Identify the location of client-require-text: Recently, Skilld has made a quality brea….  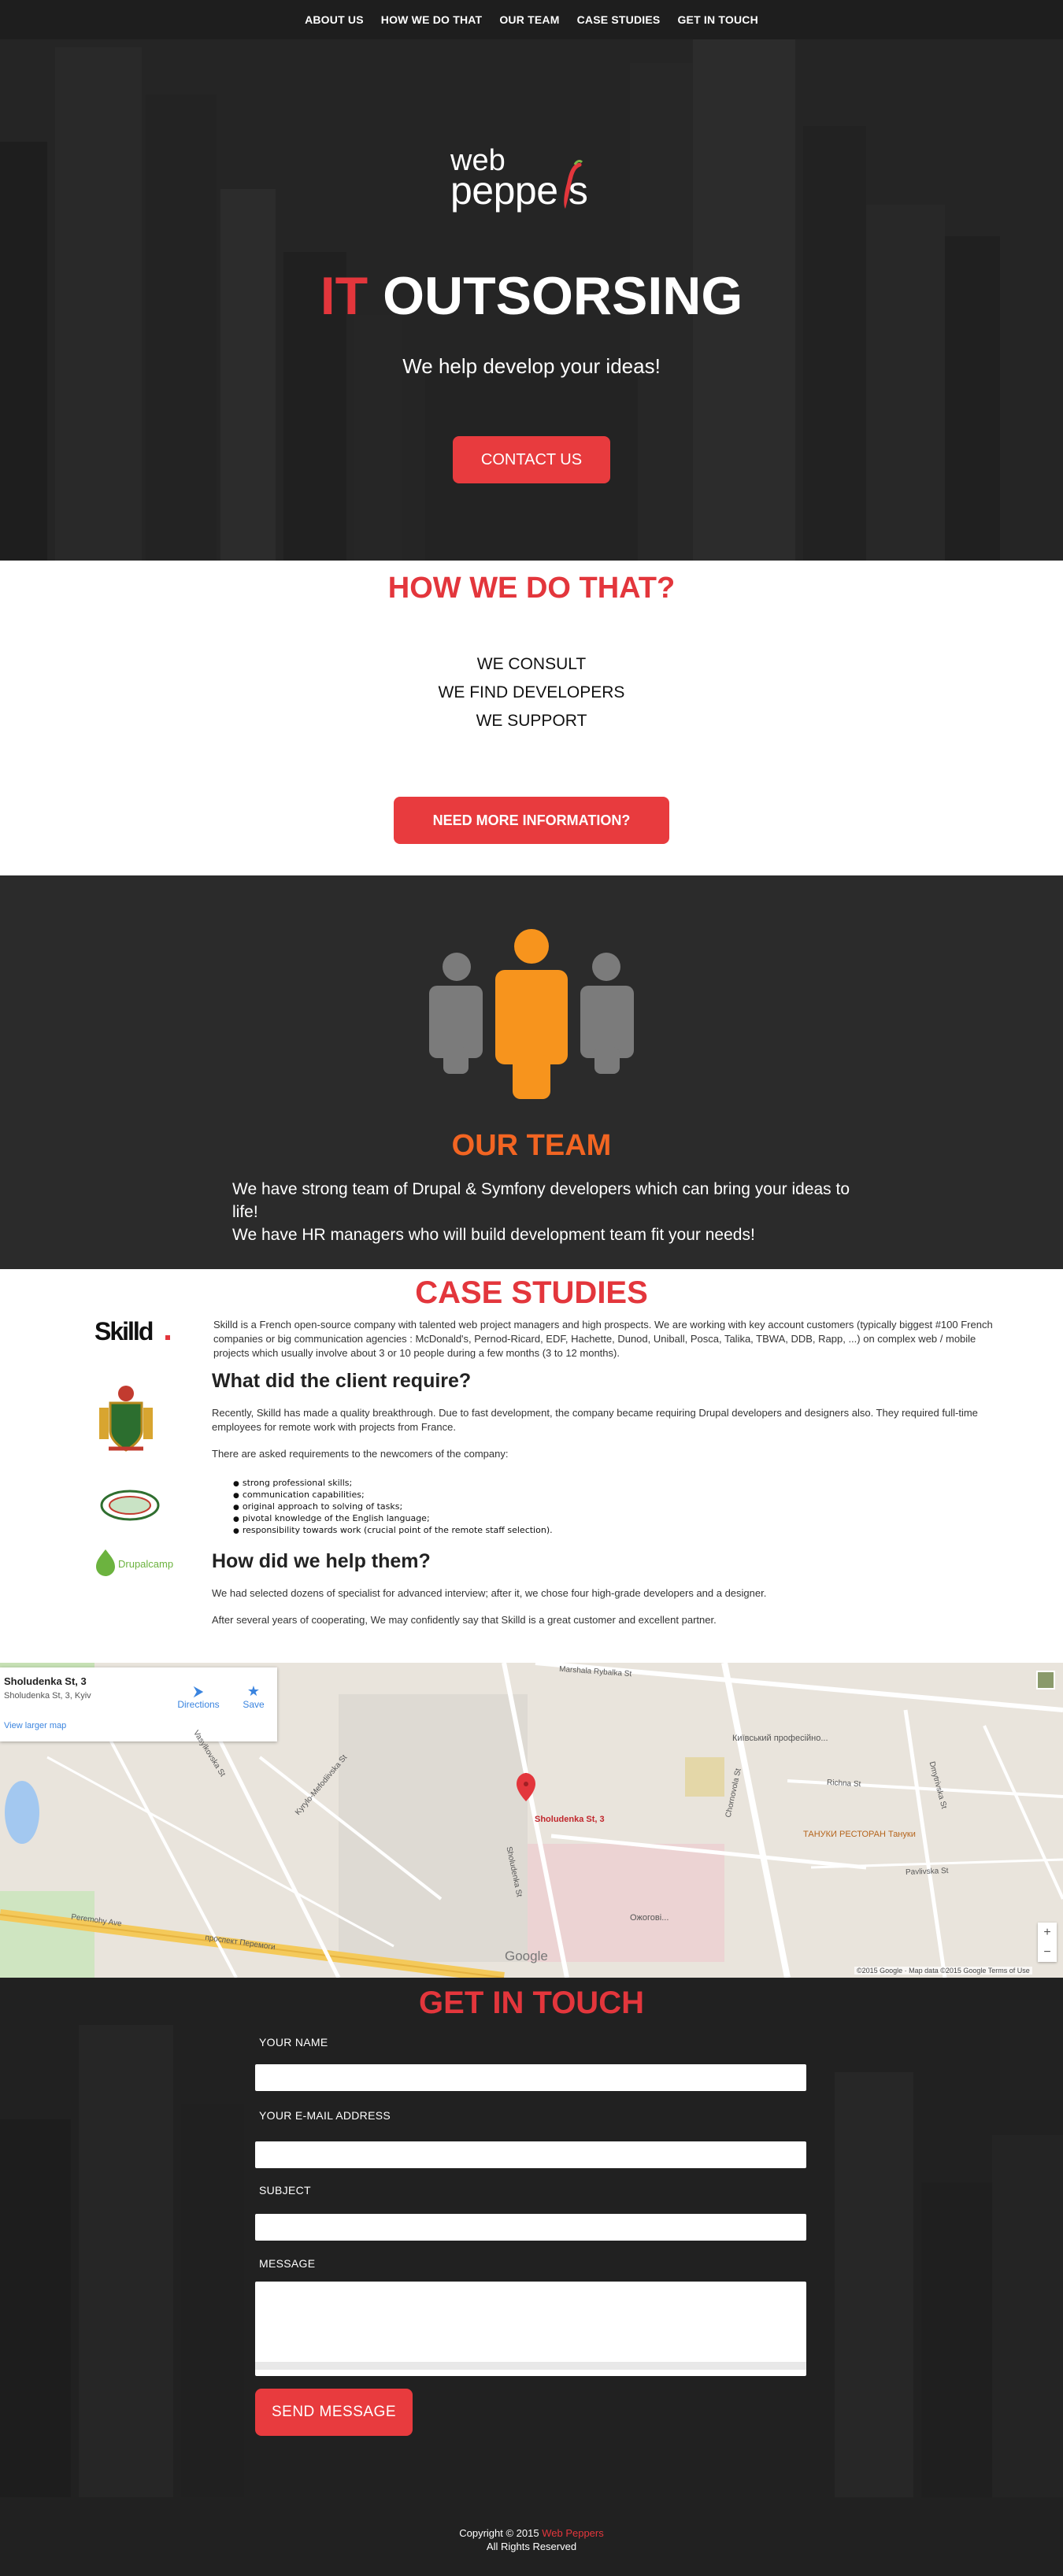
(595, 1420).